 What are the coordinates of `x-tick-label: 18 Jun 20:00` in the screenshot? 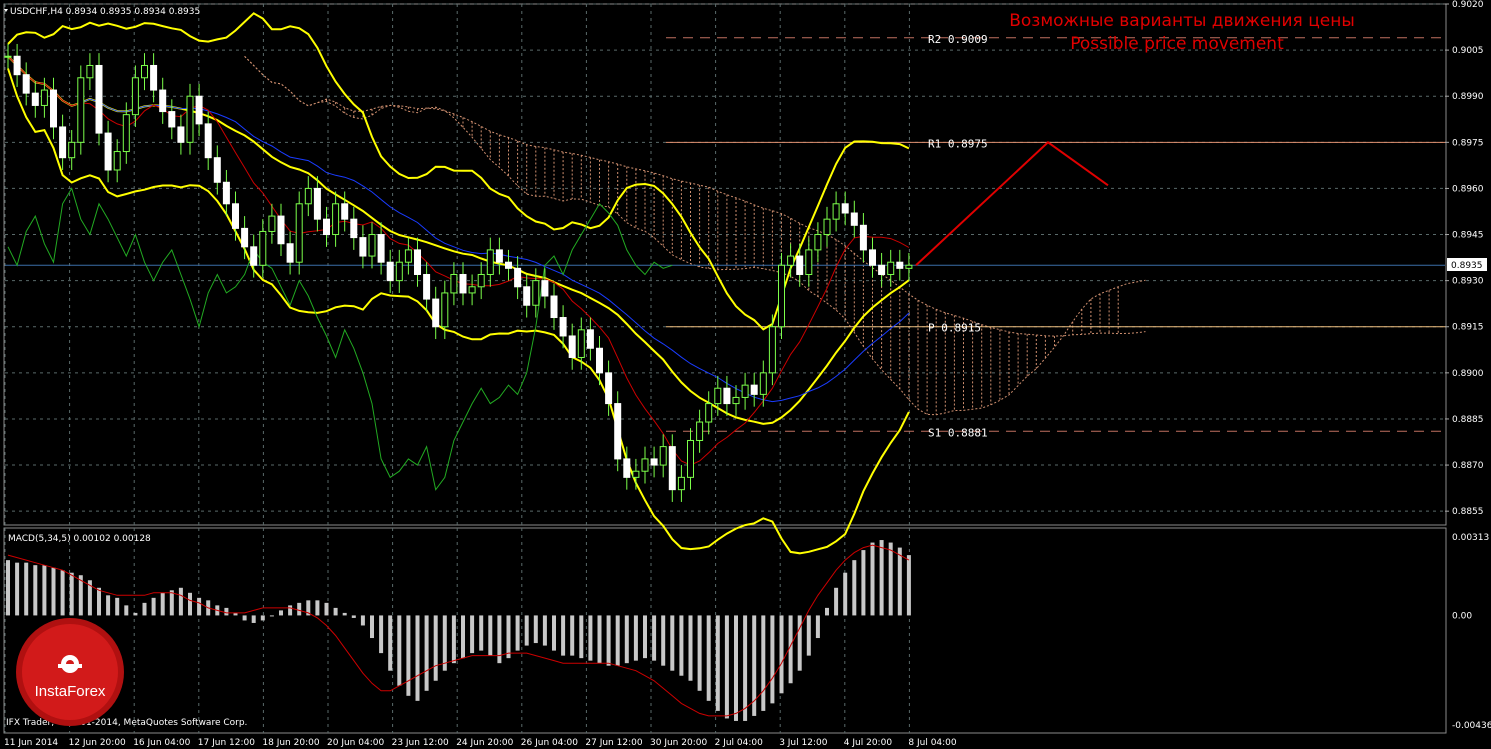 It's located at (290, 743).